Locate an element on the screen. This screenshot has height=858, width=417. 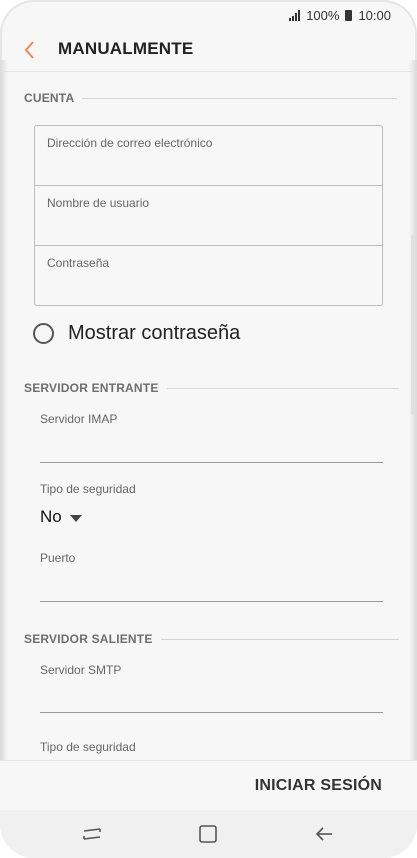
page-title: MANUALMENTE is located at coordinates (126, 48).